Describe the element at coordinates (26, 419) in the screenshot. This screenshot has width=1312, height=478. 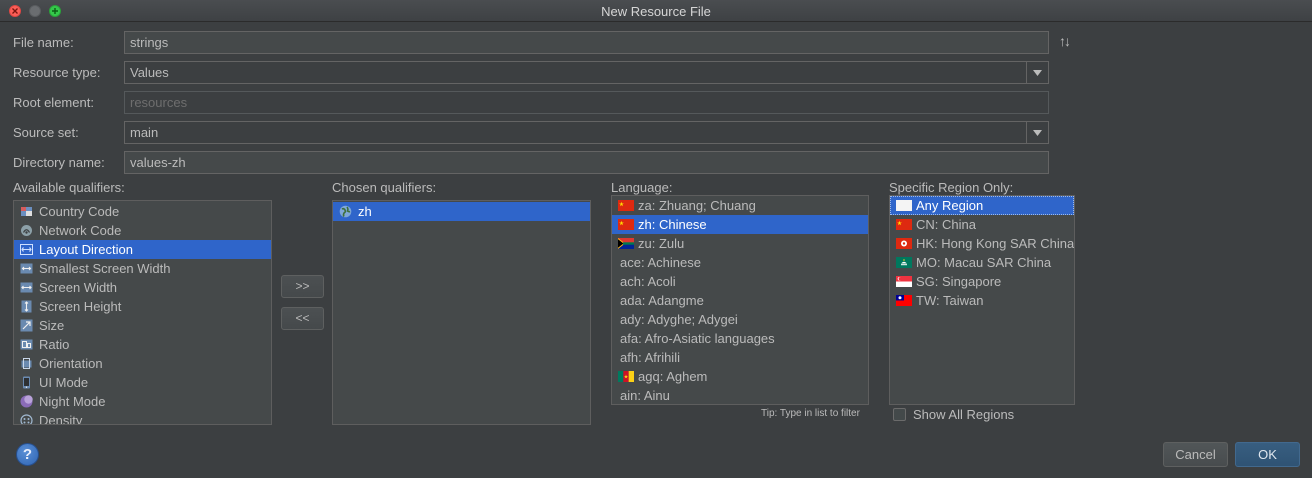
I see `density-icon` at that location.